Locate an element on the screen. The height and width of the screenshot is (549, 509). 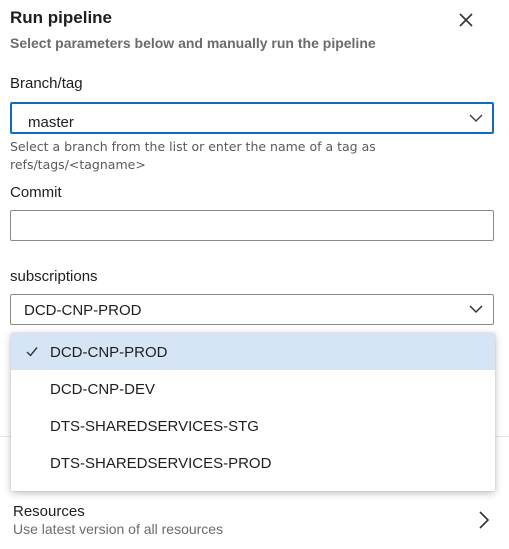
resources-title: Resources is located at coordinates (49, 511).